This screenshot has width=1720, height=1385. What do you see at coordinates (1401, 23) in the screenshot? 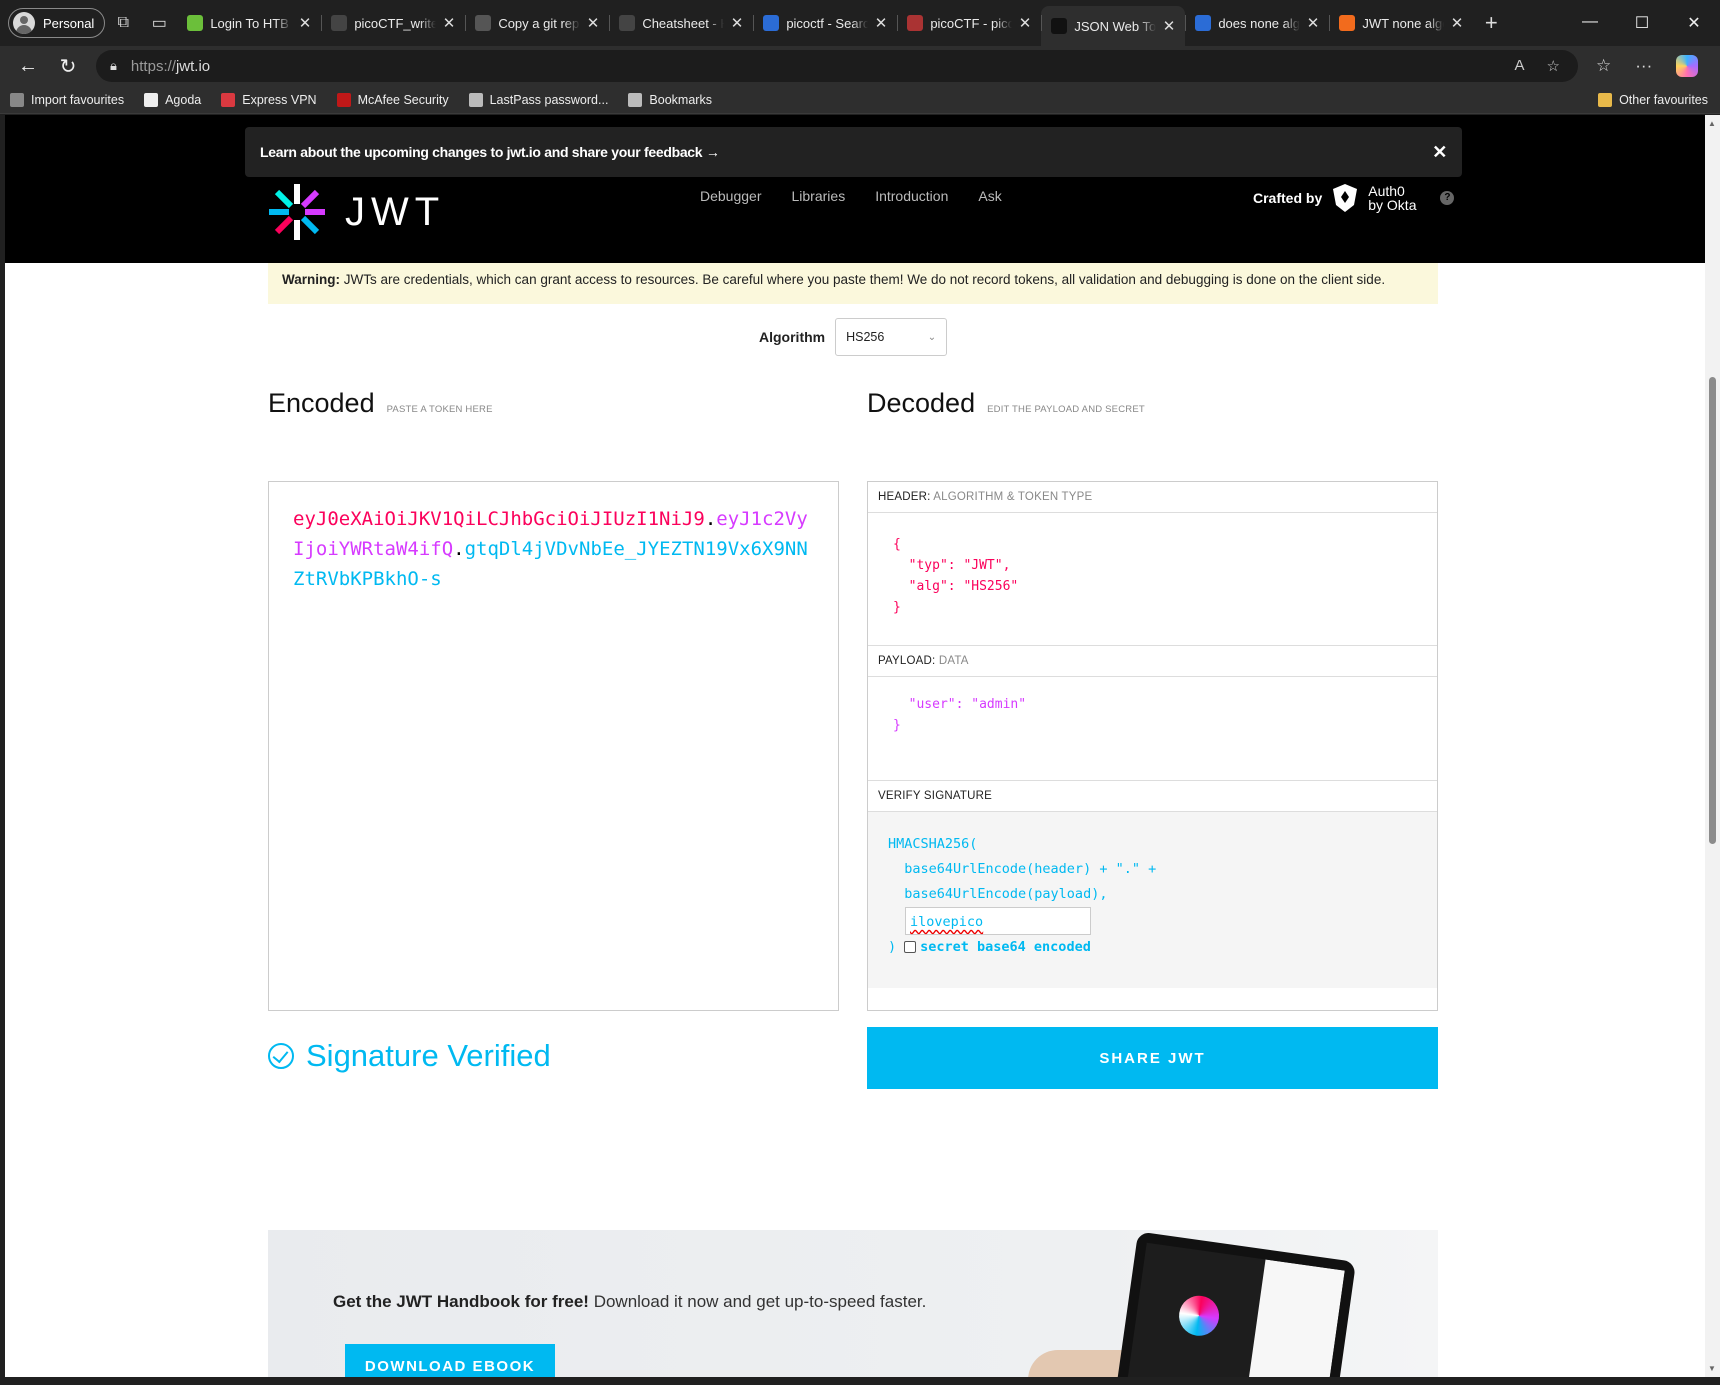
I see `browser-tab: JWT none algor ✕` at bounding box center [1401, 23].